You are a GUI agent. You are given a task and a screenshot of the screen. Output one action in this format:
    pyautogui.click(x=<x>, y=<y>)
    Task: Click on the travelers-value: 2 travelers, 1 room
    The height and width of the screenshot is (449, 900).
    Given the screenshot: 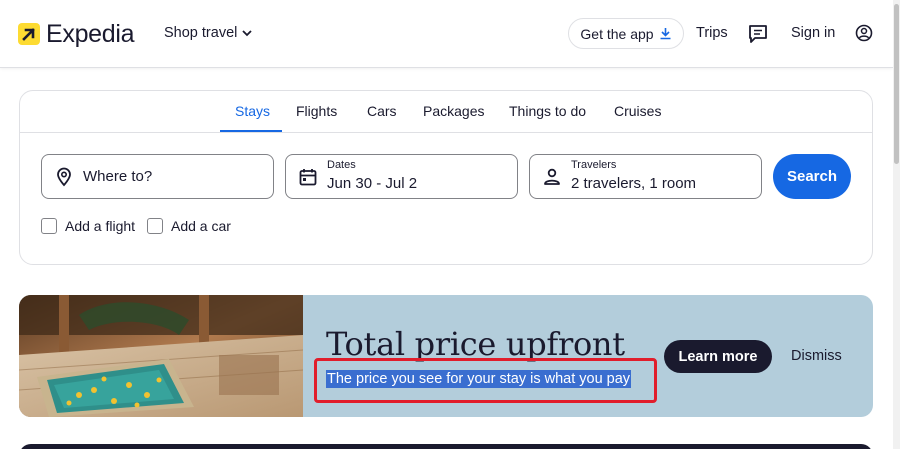 What is the action you would take?
    pyautogui.click(x=634, y=183)
    